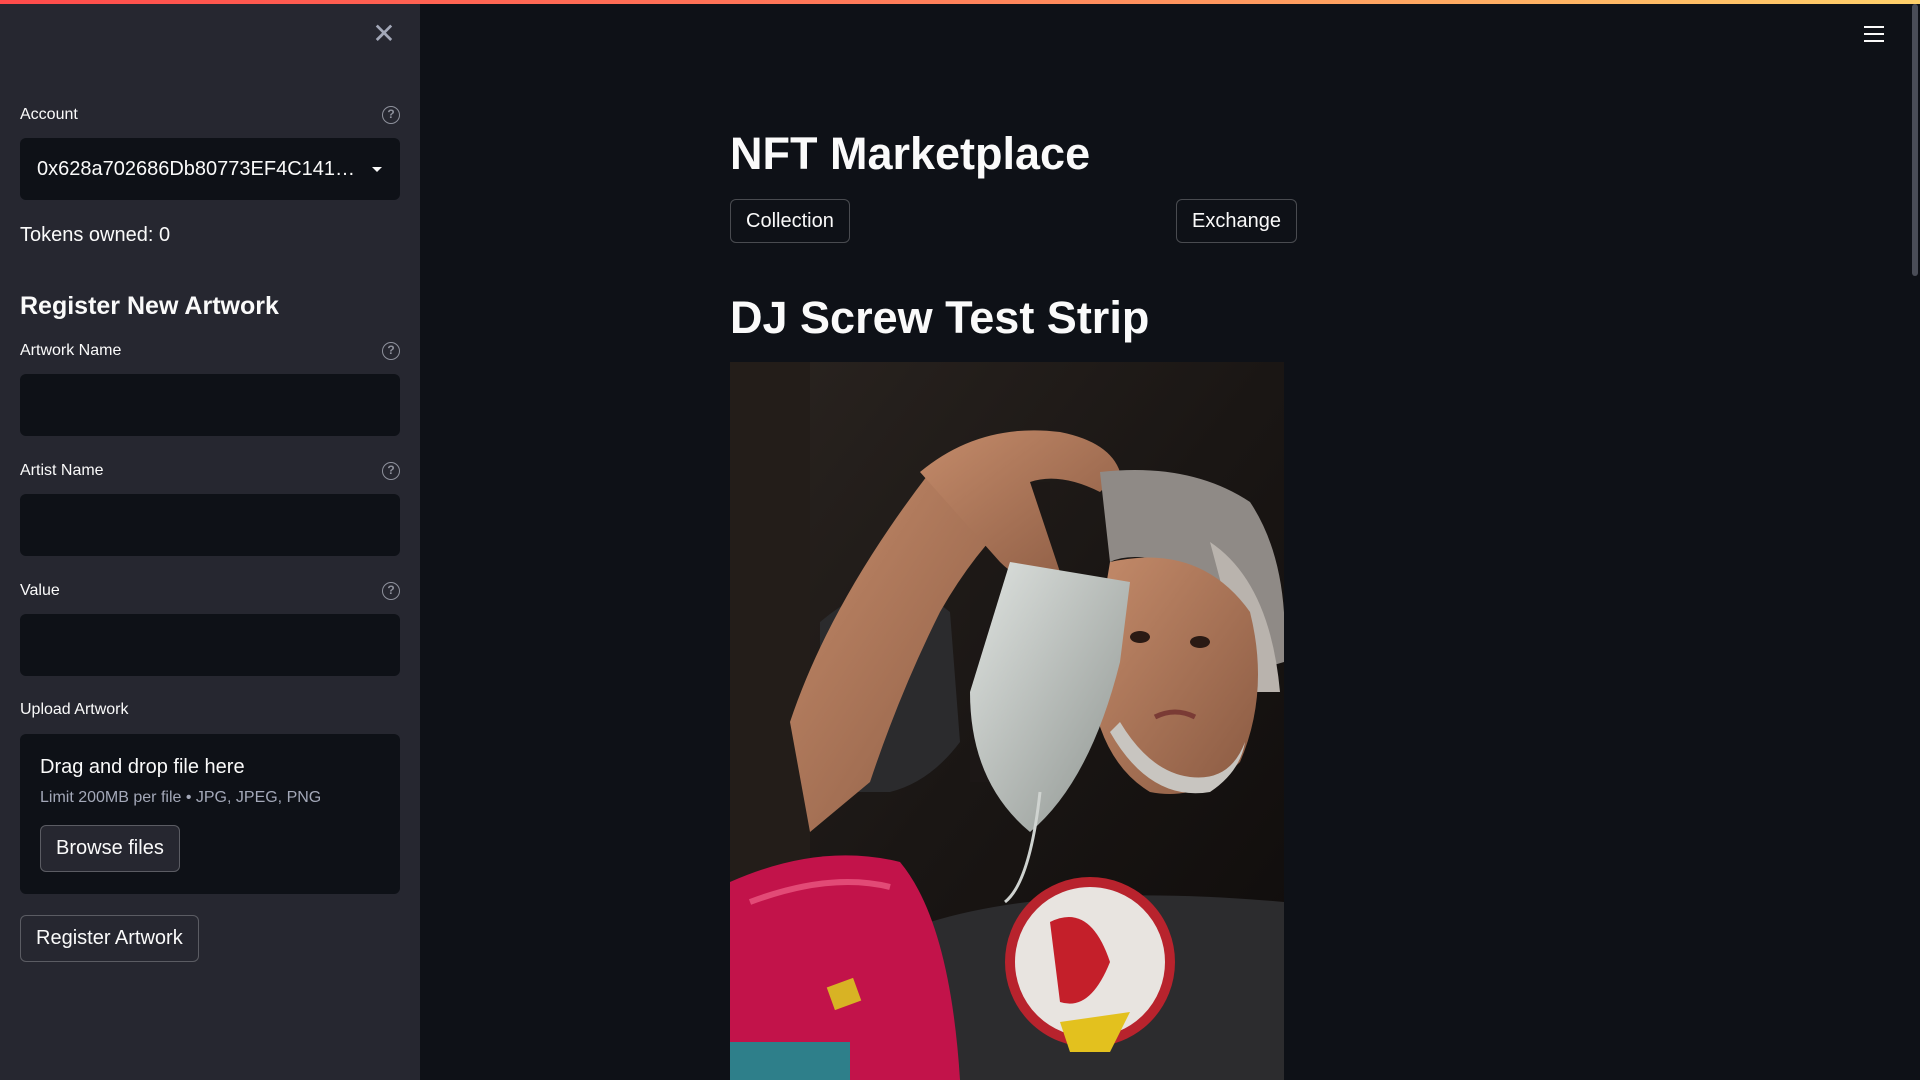 The image size is (1920, 1080). Describe the element at coordinates (62, 470) in the screenshot. I see `artist-name-label: Artist Name` at that location.